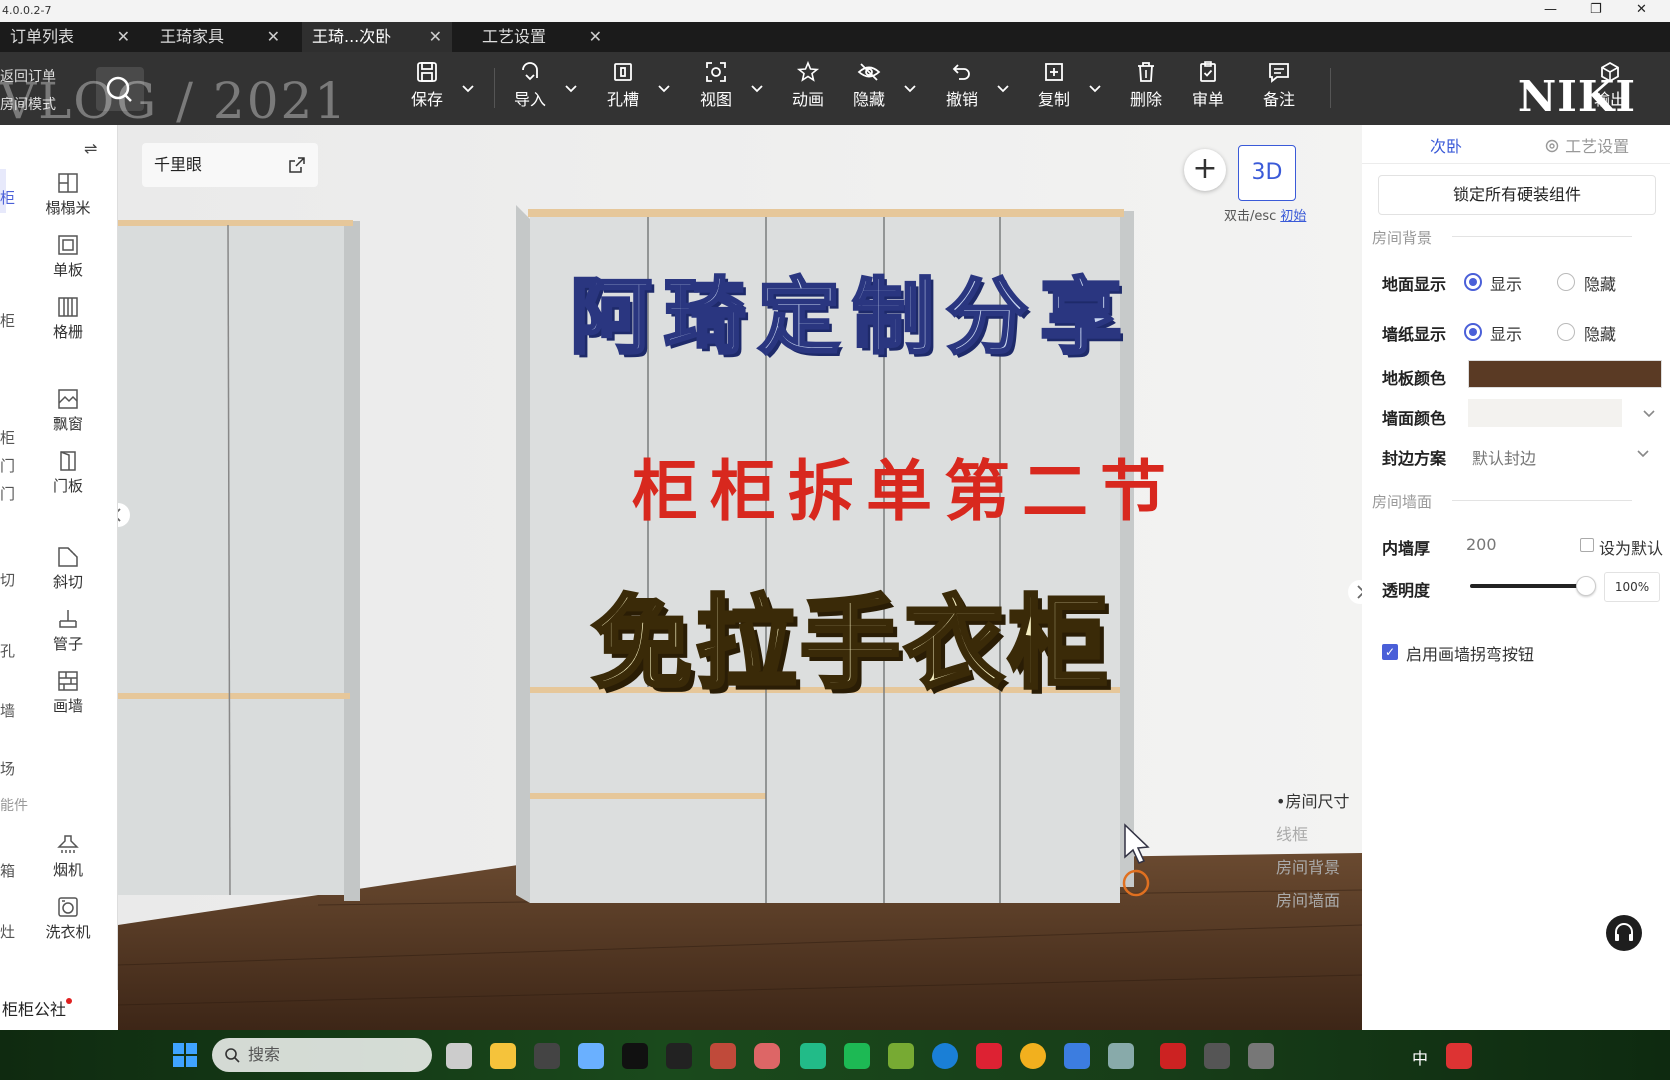  Describe the element at coordinates (1586, 586) in the screenshot. I see `opacity-slider-handle` at that location.